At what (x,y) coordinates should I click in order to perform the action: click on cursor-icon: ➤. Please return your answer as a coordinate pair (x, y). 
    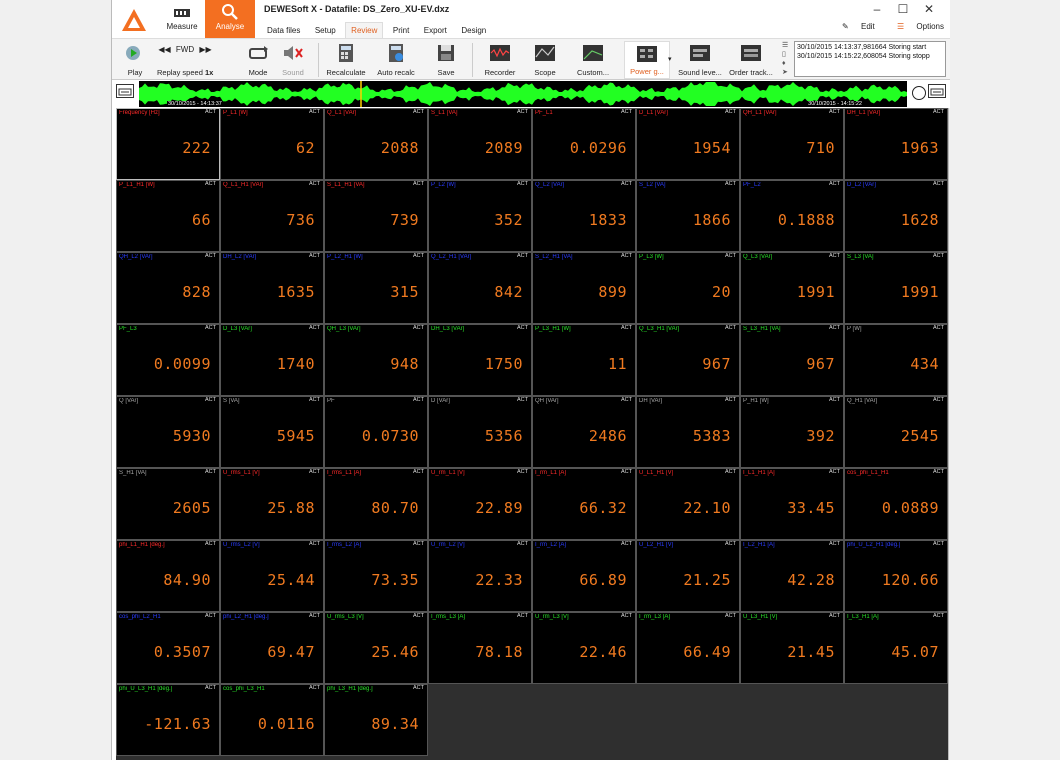
    Looking at the image, I should click on (787, 72).